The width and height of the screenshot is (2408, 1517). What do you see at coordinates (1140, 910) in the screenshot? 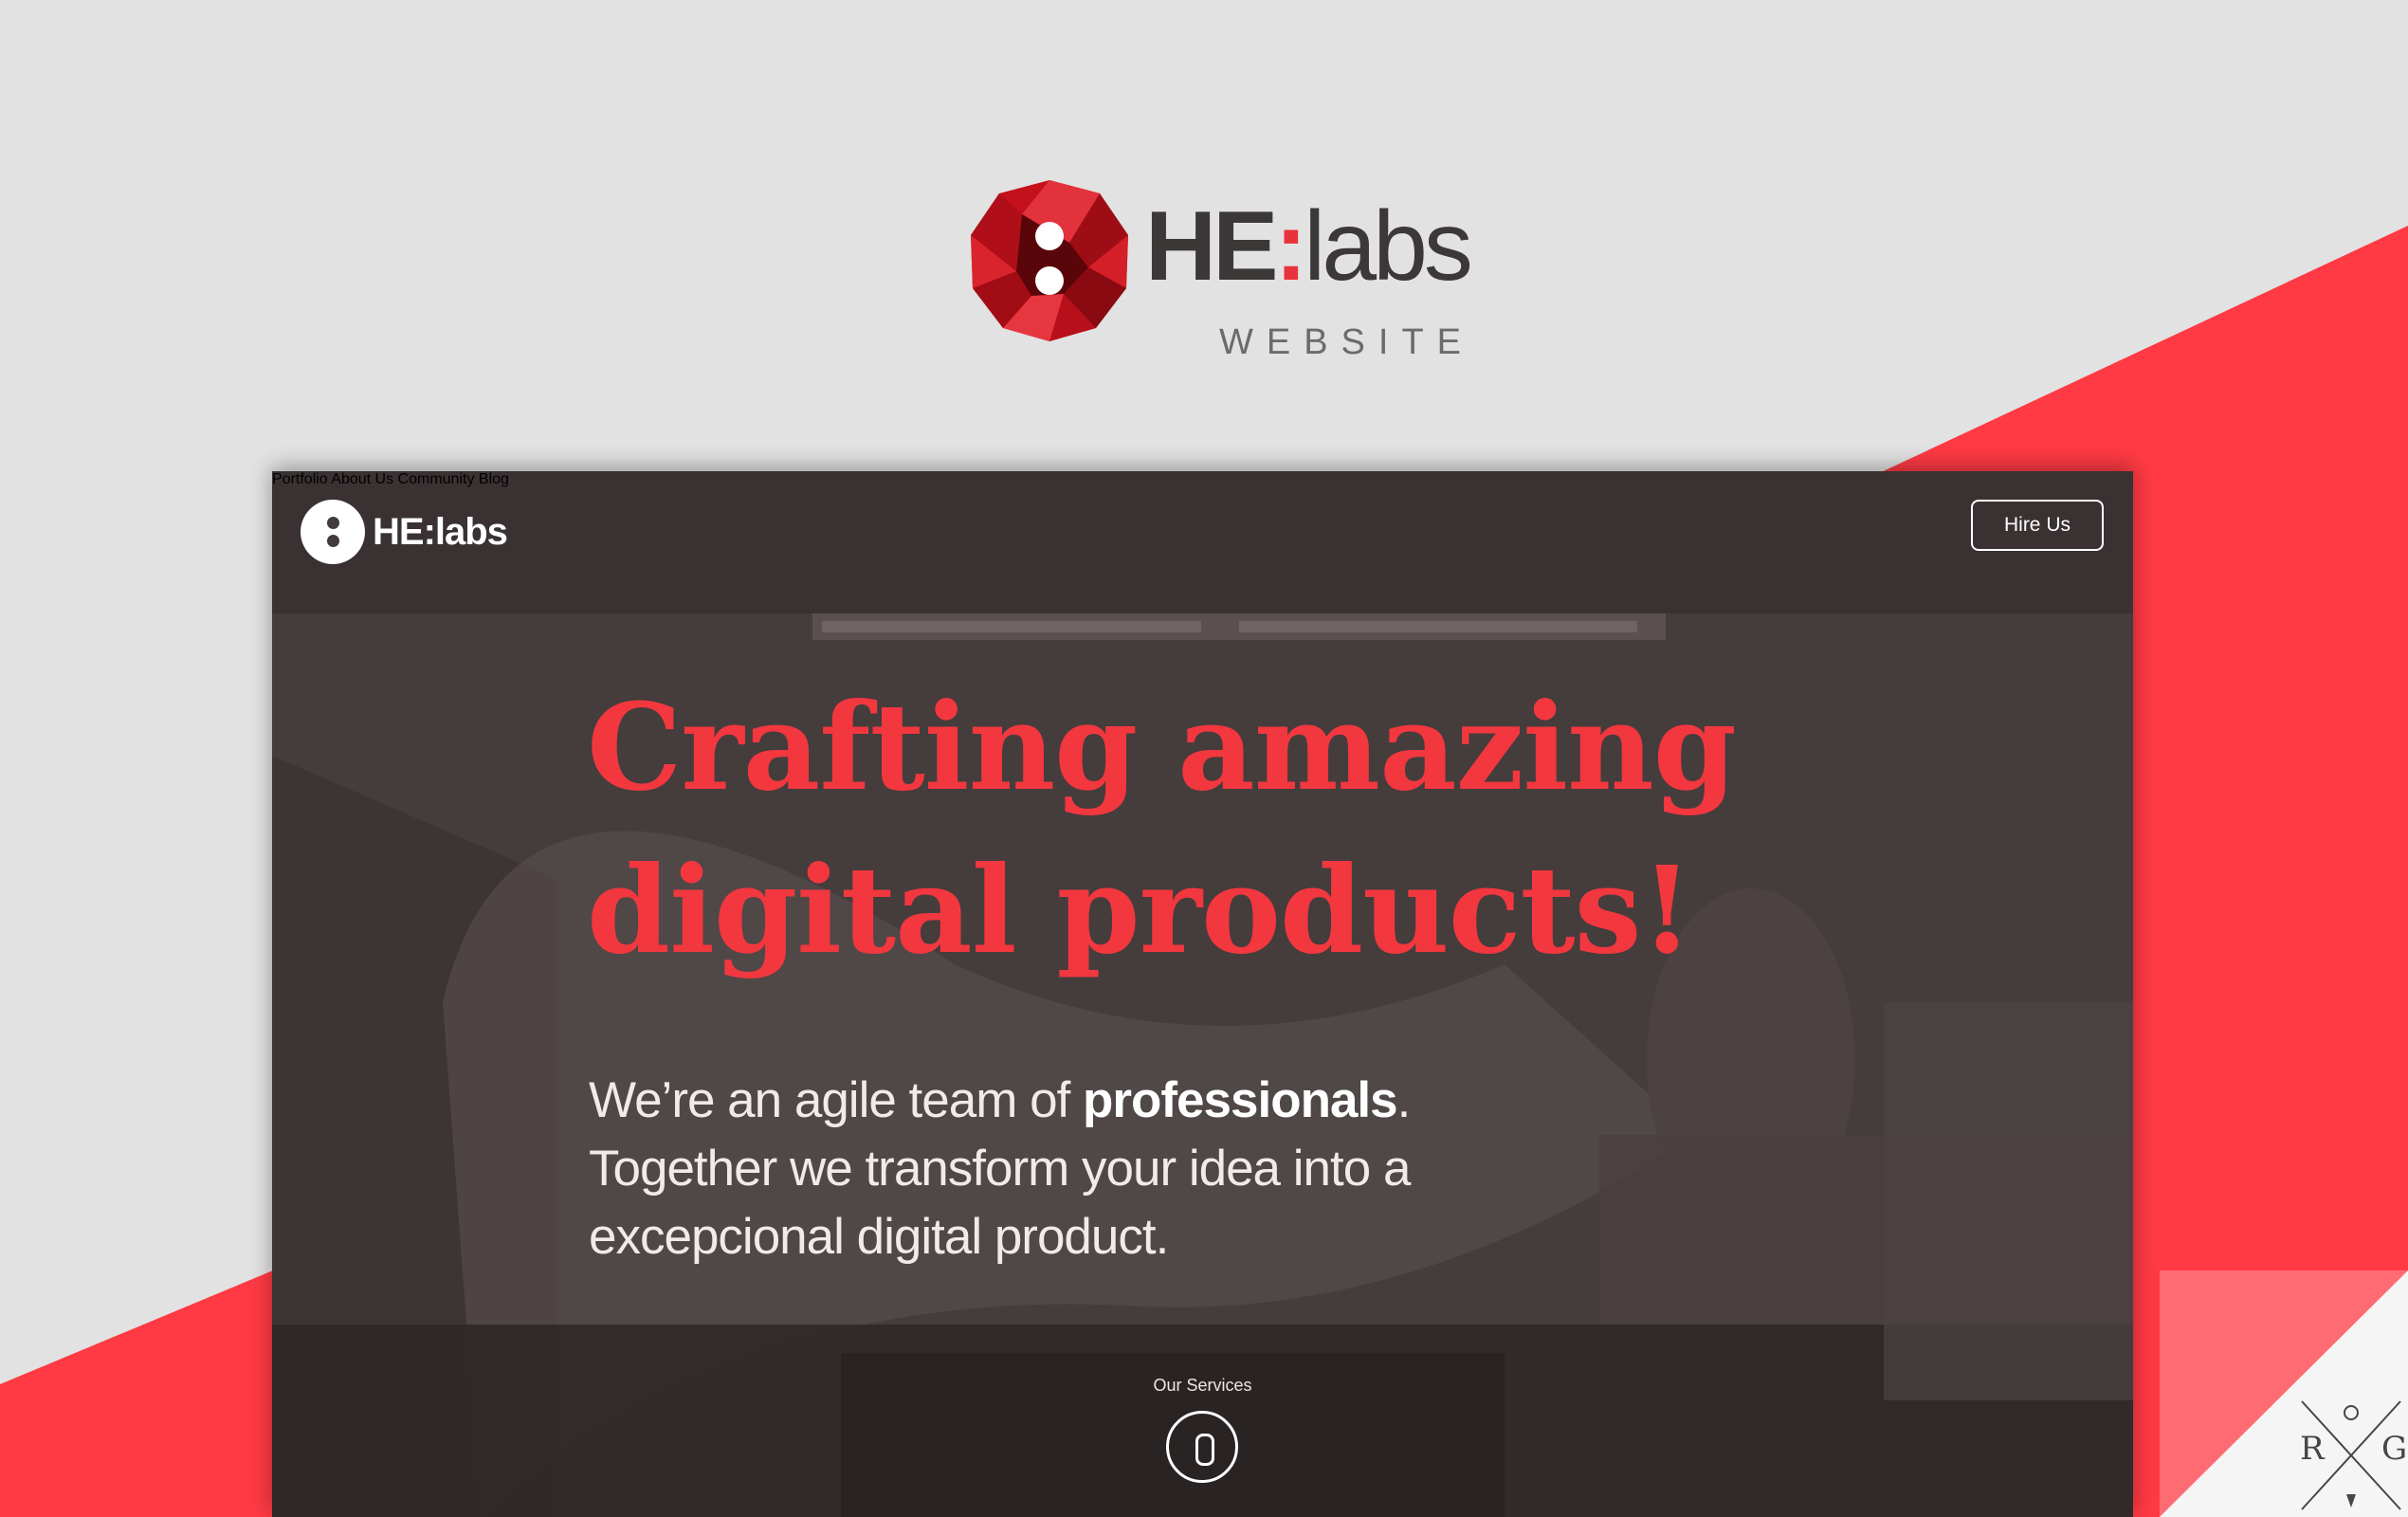
I see `hero-headline-line-2: digital products!` at bounding box center [1140, 910].